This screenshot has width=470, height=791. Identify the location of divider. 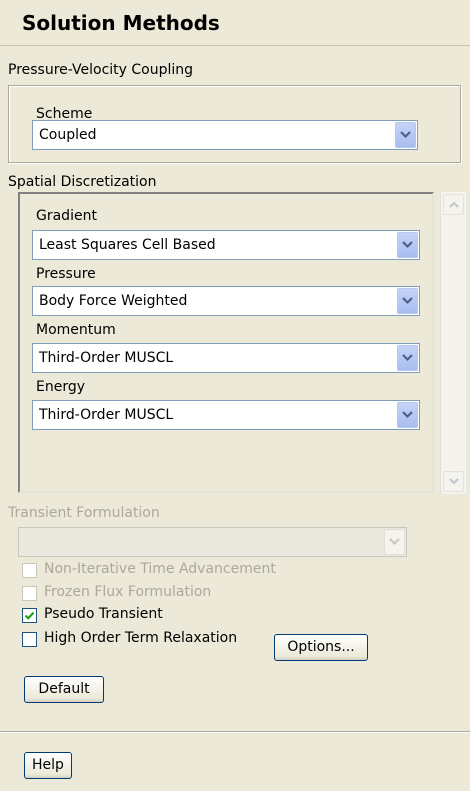
(235, 732).